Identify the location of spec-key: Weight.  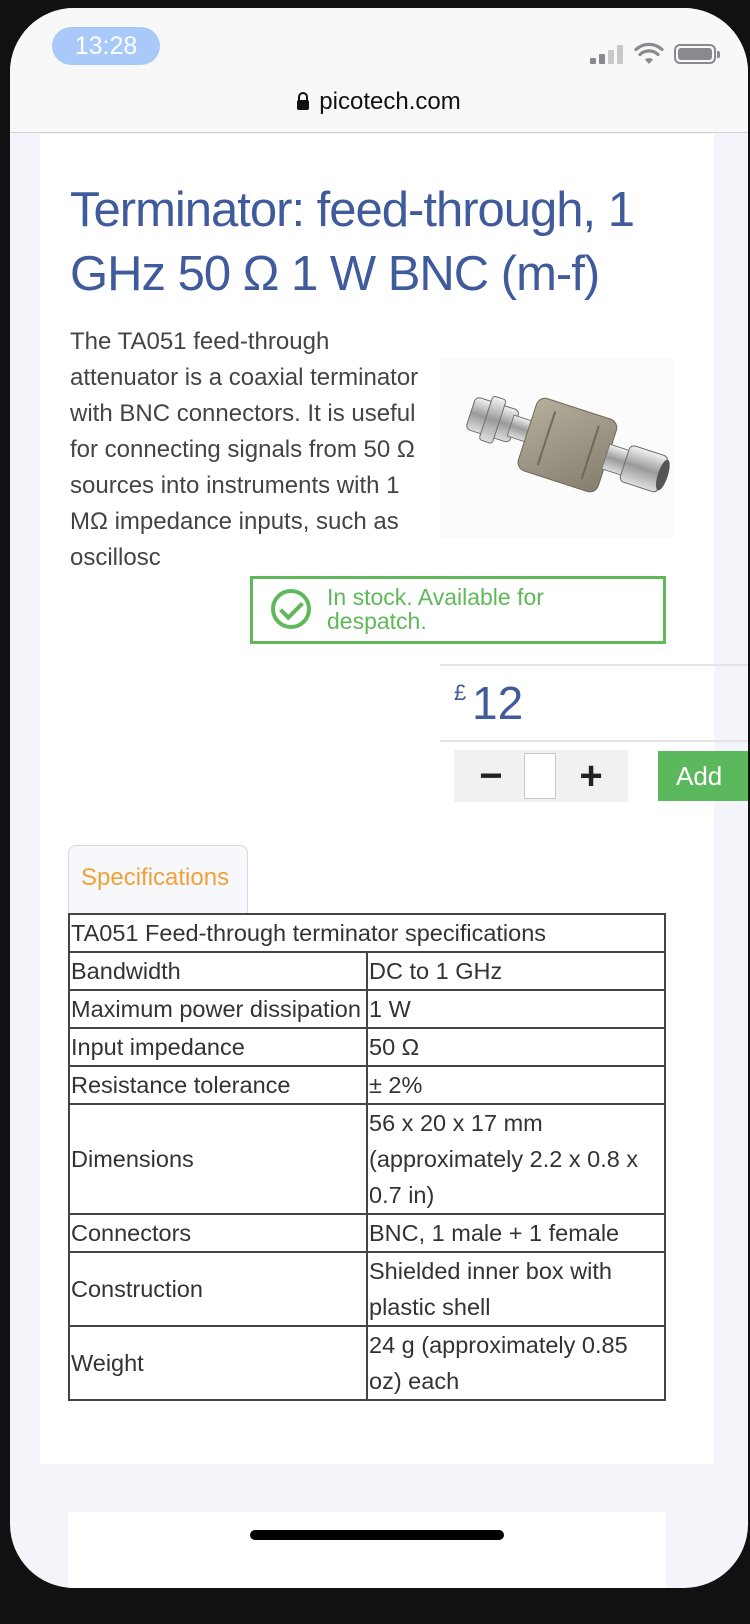
(218, 1363).